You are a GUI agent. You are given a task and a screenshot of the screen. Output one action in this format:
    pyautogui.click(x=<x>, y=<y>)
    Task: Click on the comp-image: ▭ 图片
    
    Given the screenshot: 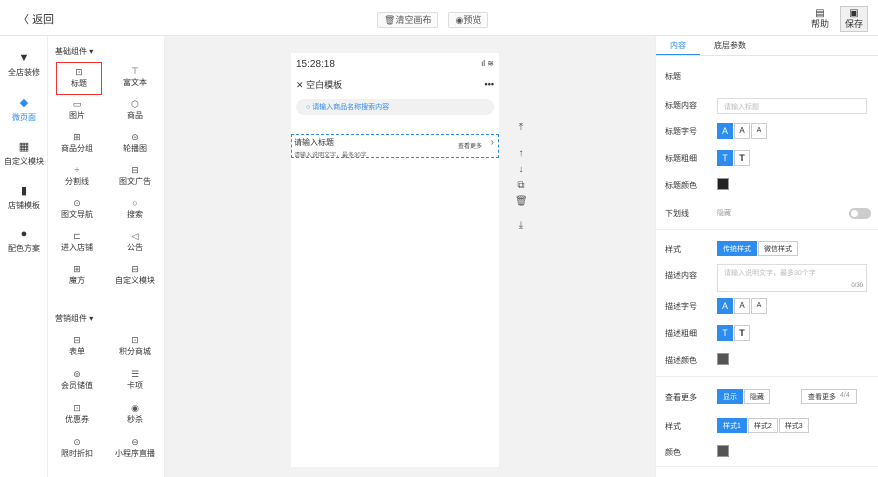 What is the action you would take?
    pyautogui.click(x=77, y=111)
    